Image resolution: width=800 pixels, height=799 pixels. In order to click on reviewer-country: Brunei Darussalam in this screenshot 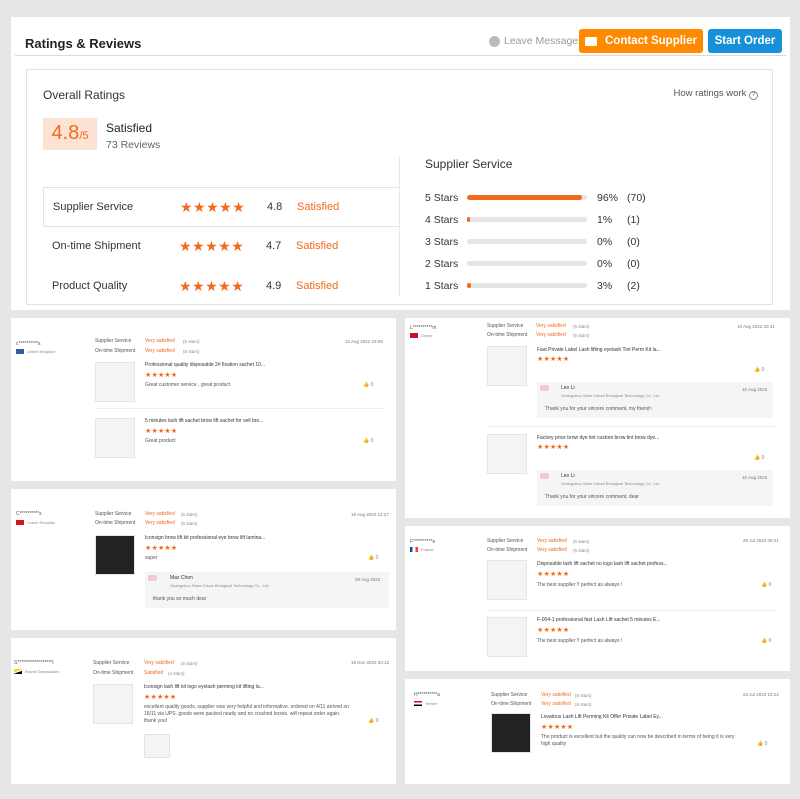, I will do `click(36, 671)`.